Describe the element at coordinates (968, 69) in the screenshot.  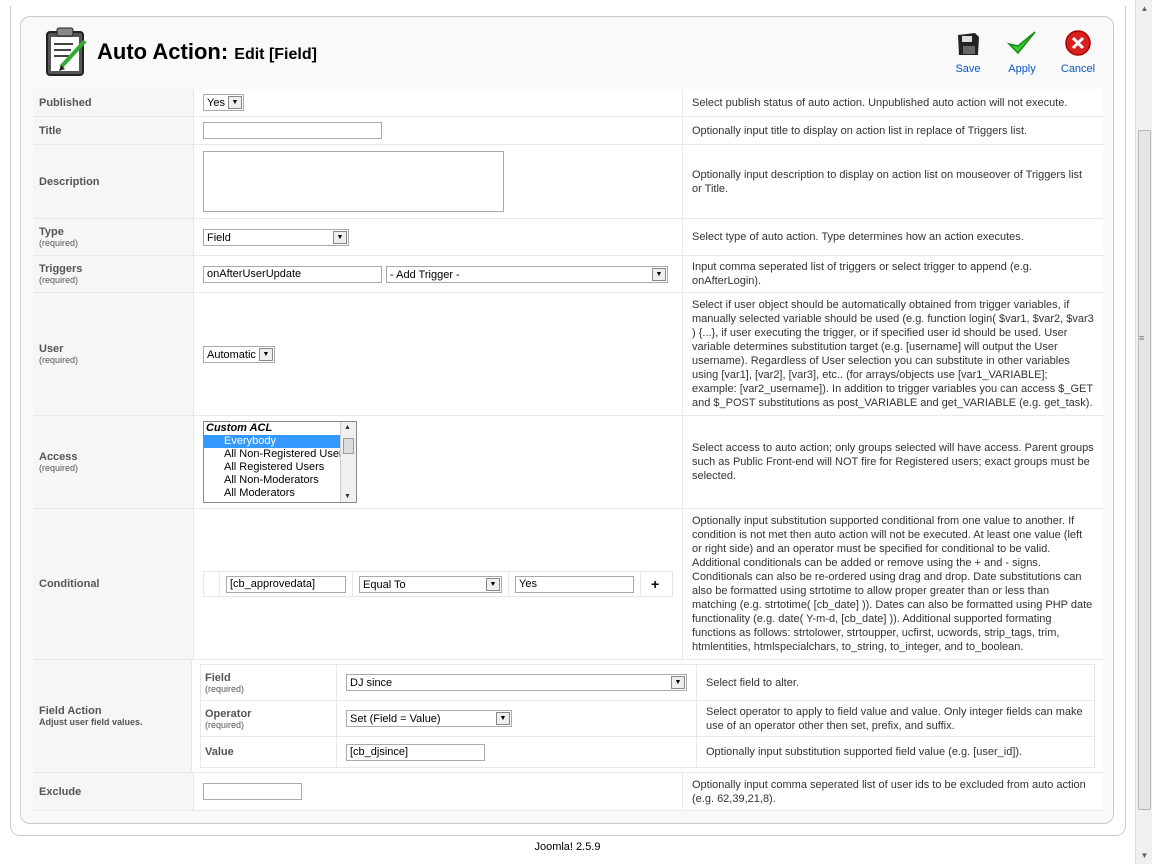
I see `save-label: Save` at that location.